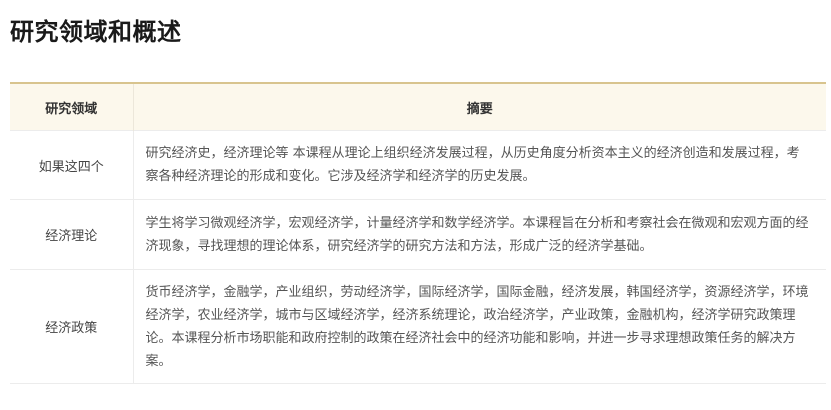 This screenshot has width=831, height=410. Describe the element at coordinates (72, 106) in the screenshot. I see `column-header-field: 研究领域` at that location.